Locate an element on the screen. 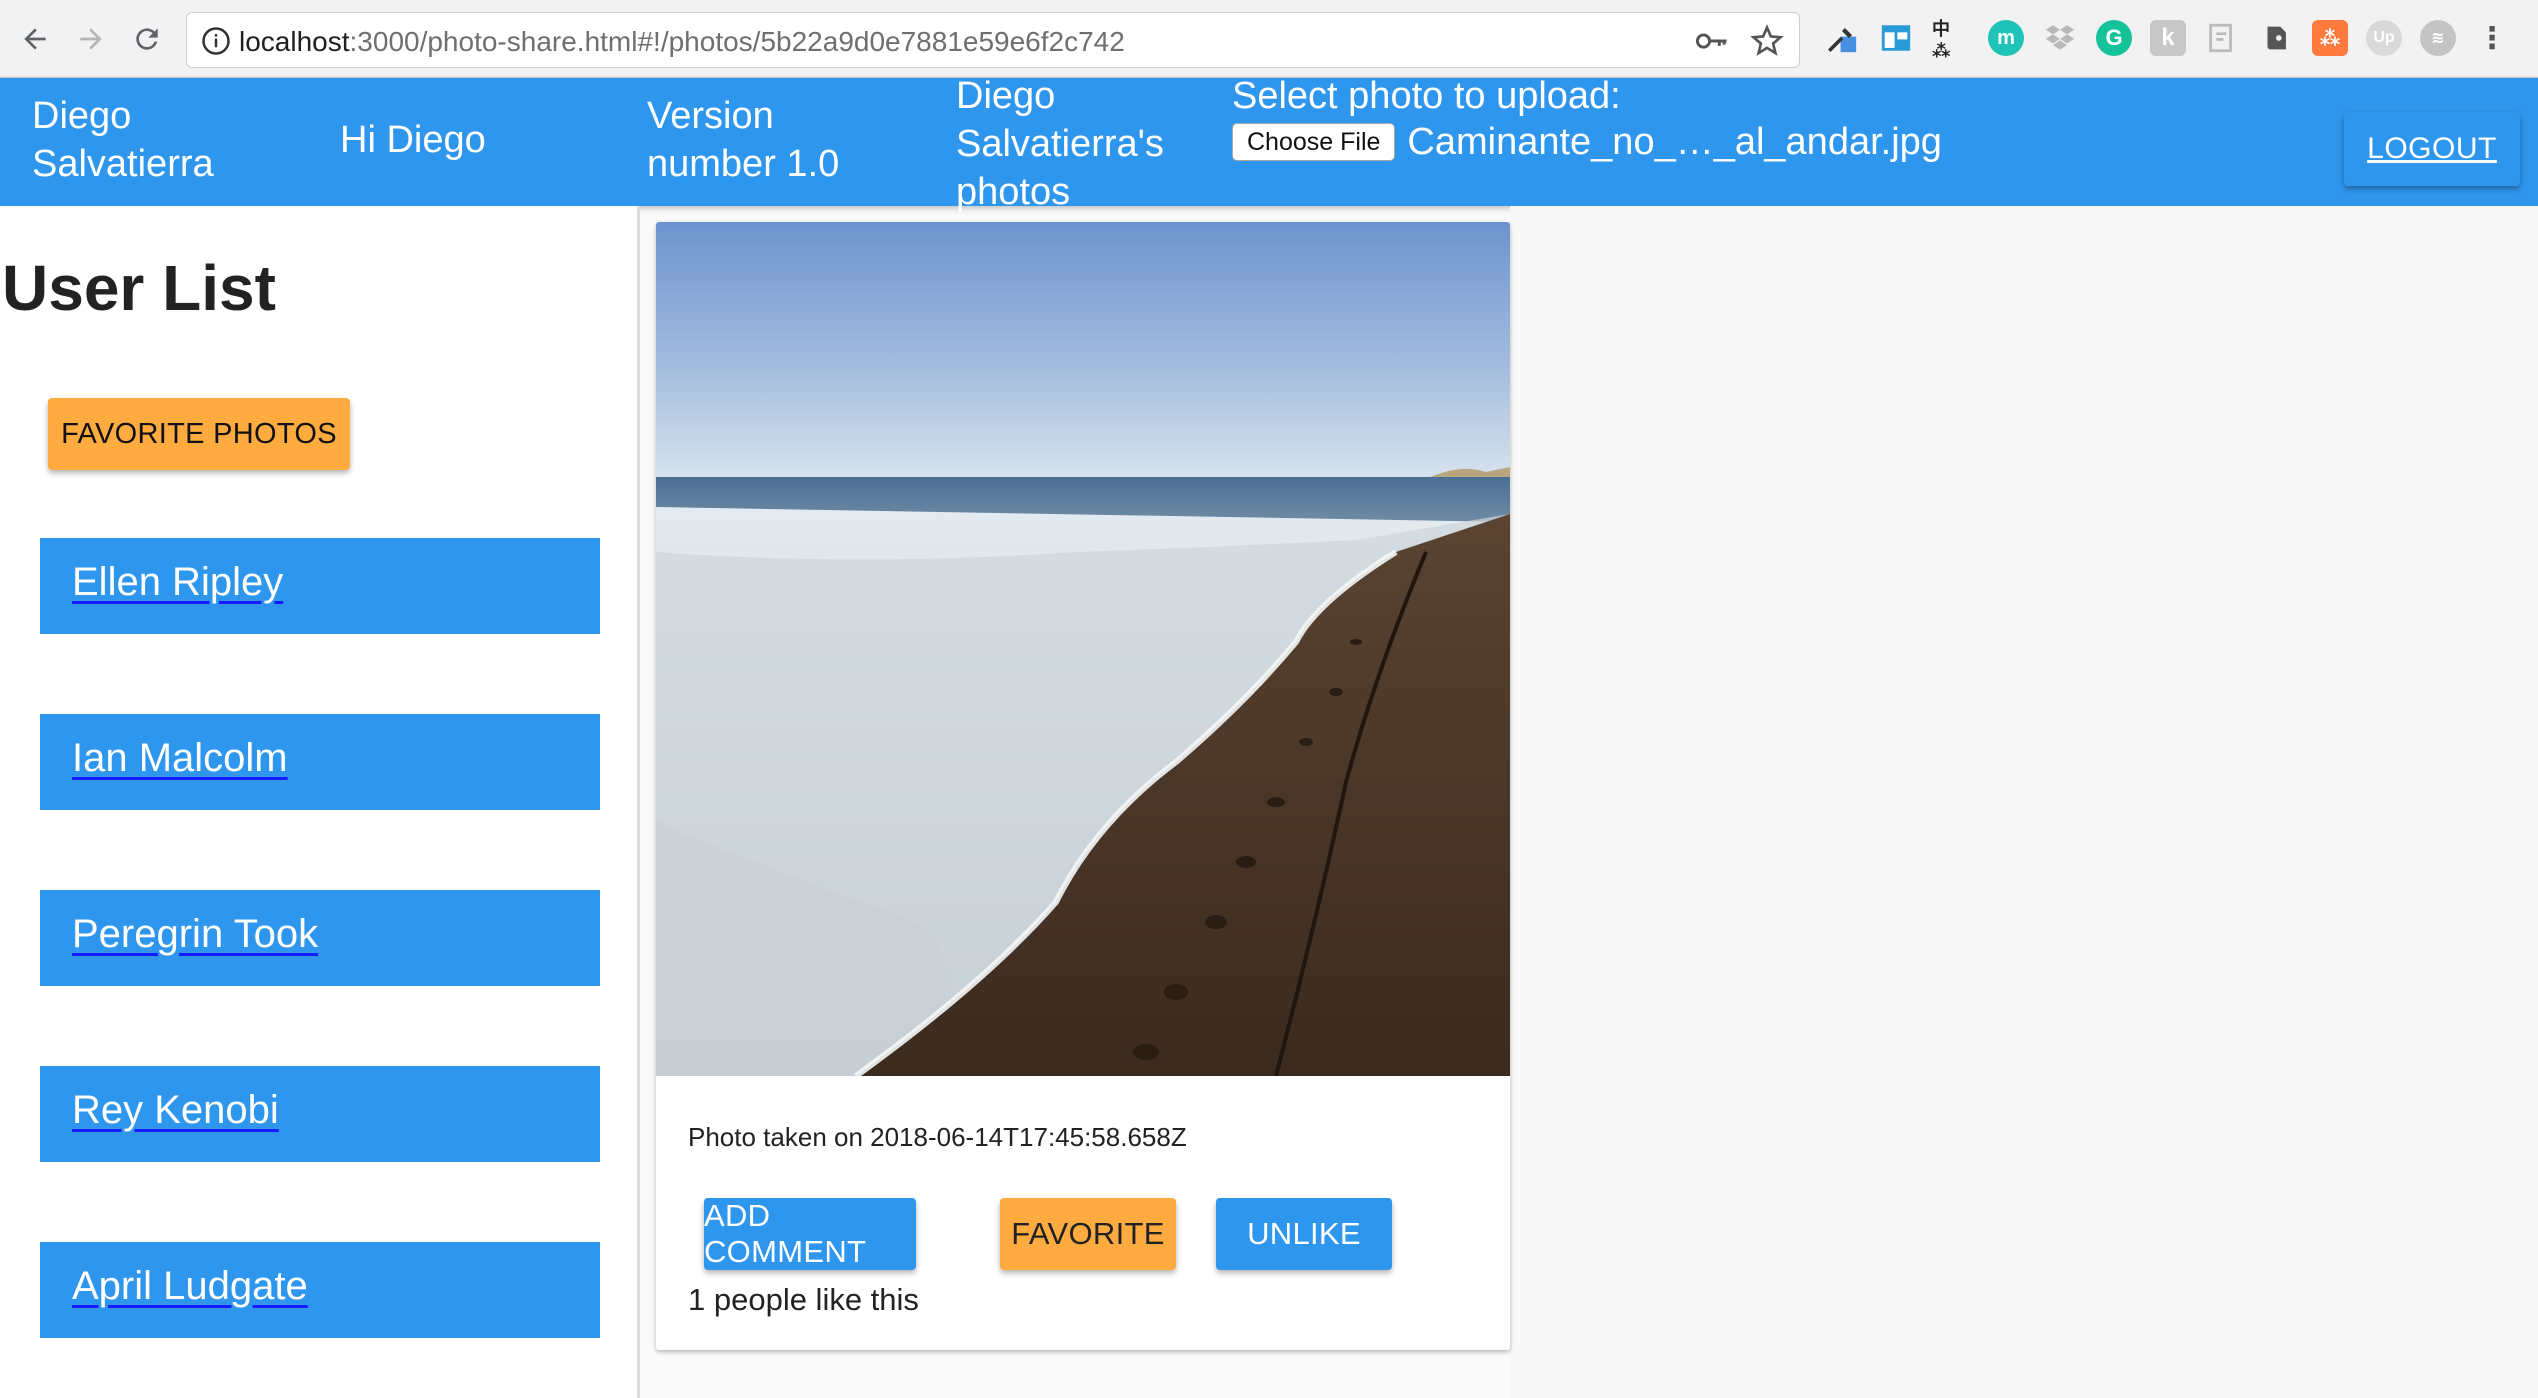  header-username: Diego Salvatierra is located at coordinates (123, 140).